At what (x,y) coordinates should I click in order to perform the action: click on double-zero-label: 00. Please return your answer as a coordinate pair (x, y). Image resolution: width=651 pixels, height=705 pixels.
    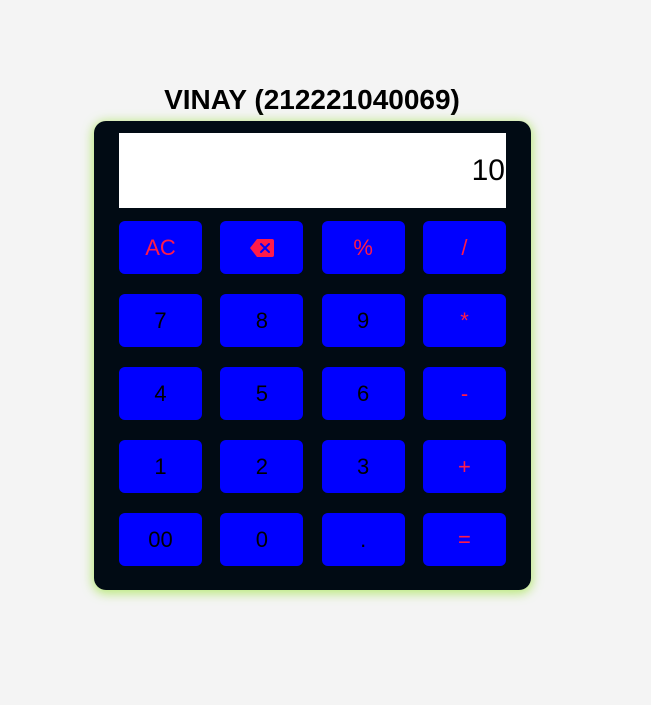
    Looking at the image, I should click on (160, 539).